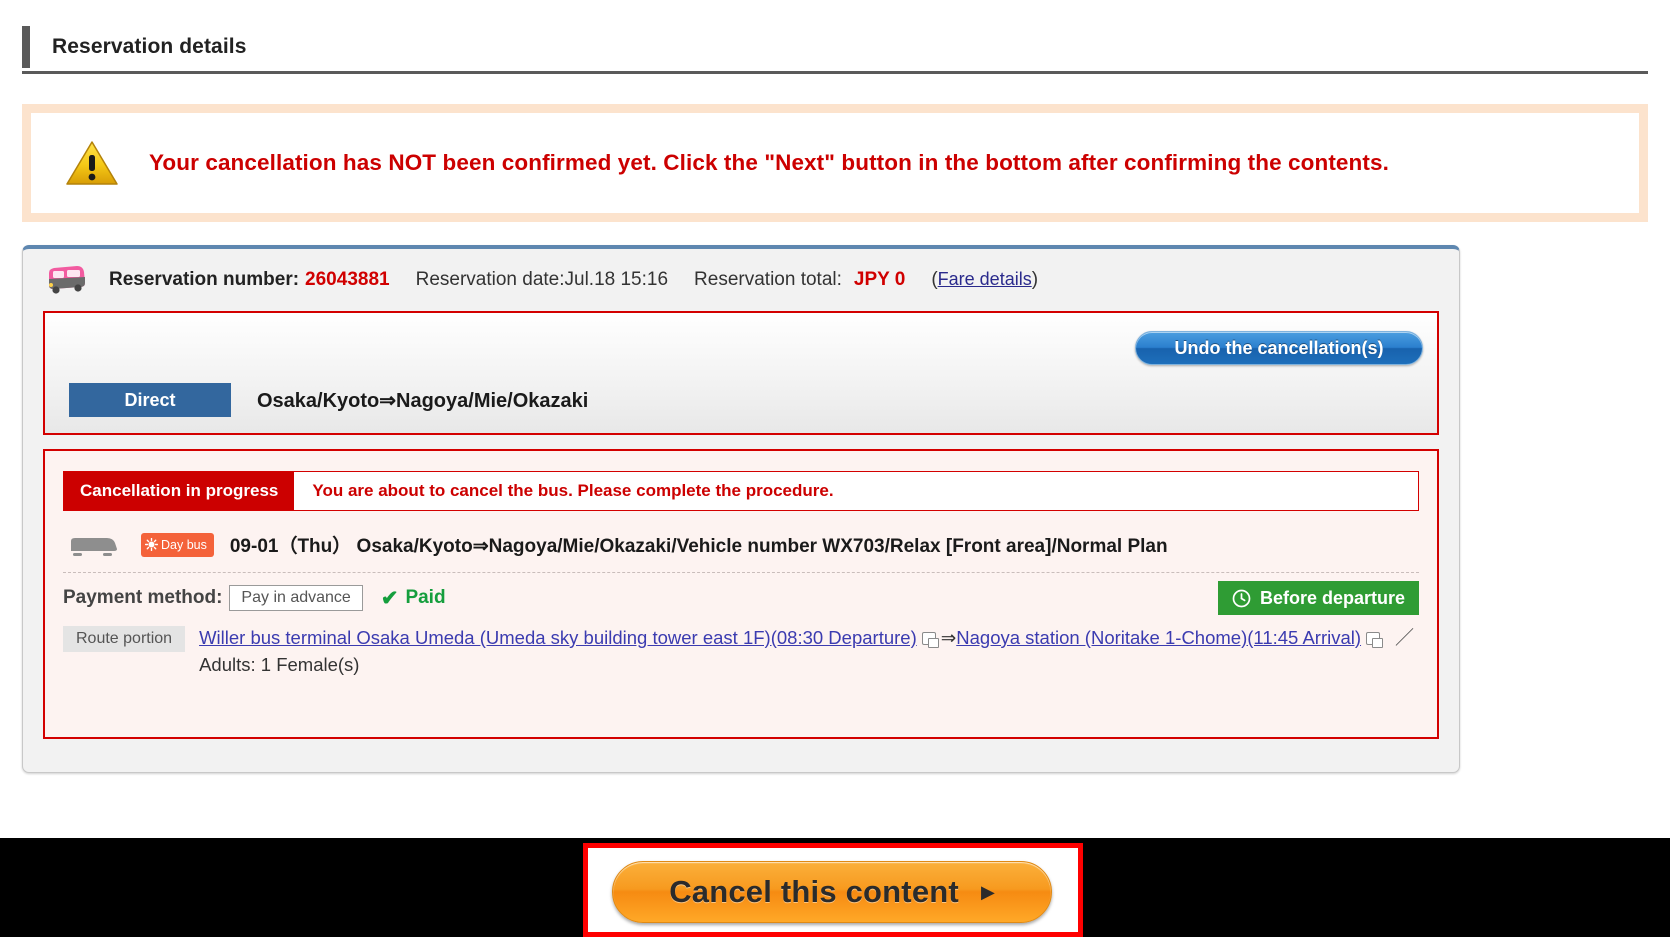  What do you see at coordinates (143, 597) in the screenshot?
I see `payment-method-label: Payment method:` at bounding box center [143, 597].